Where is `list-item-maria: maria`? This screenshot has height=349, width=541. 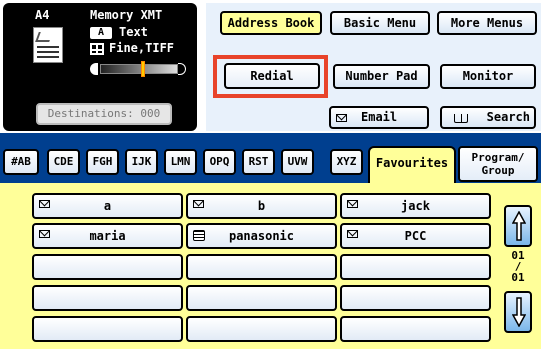 list-item-maria: maria is located at coordinates (107, 236).